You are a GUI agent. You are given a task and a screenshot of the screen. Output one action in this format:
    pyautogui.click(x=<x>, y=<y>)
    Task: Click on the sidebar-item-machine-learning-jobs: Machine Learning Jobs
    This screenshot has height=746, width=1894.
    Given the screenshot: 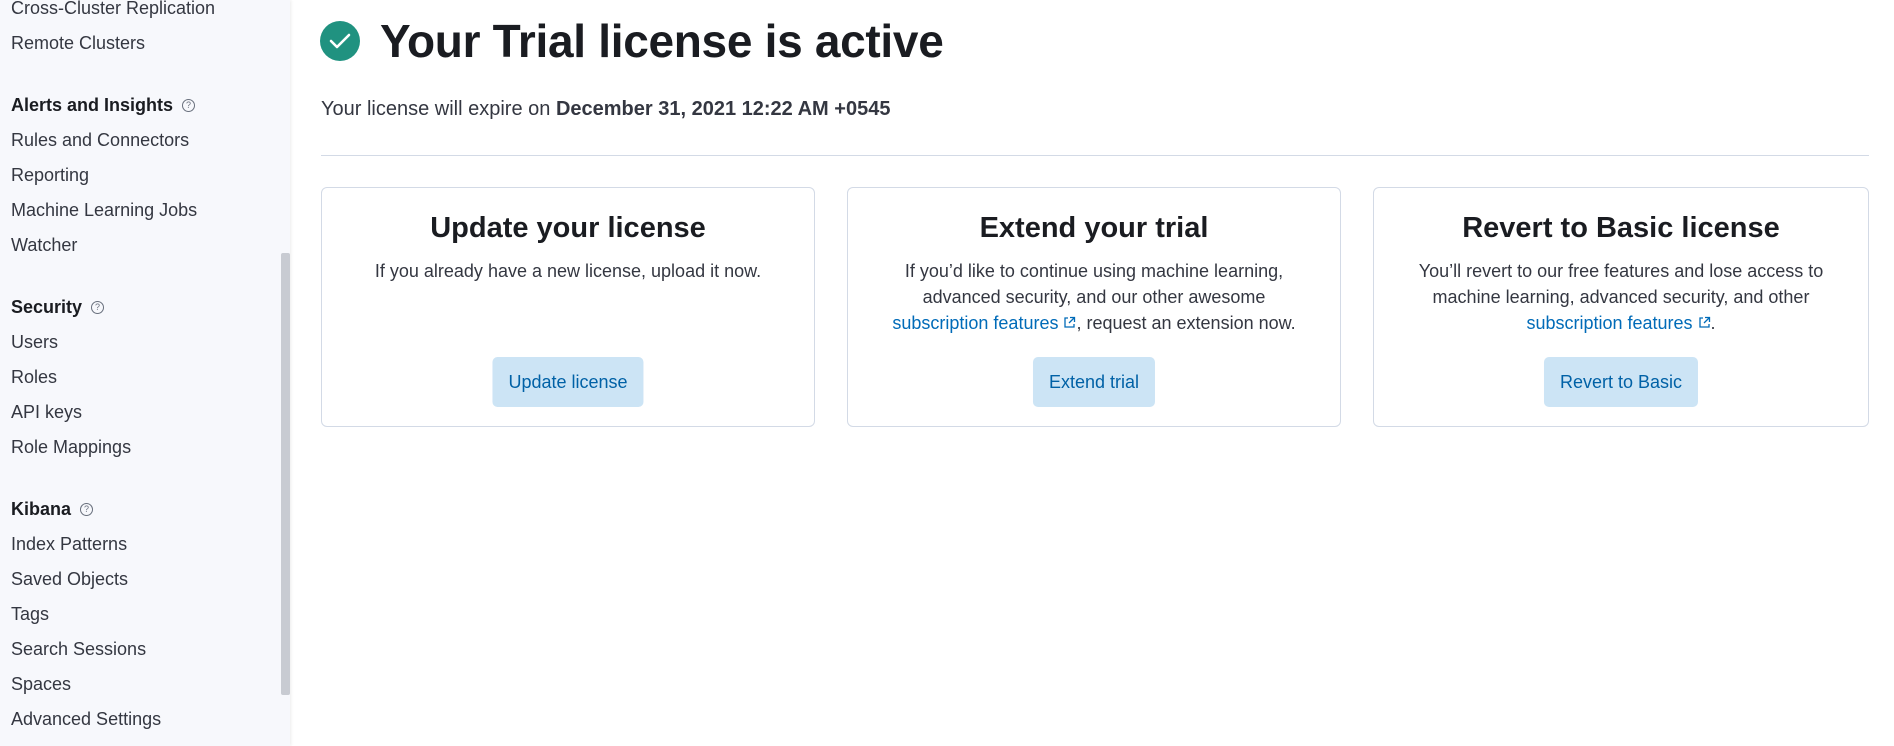 What is the action you would take?
    pyautogui.click(x=143, y=210)
    